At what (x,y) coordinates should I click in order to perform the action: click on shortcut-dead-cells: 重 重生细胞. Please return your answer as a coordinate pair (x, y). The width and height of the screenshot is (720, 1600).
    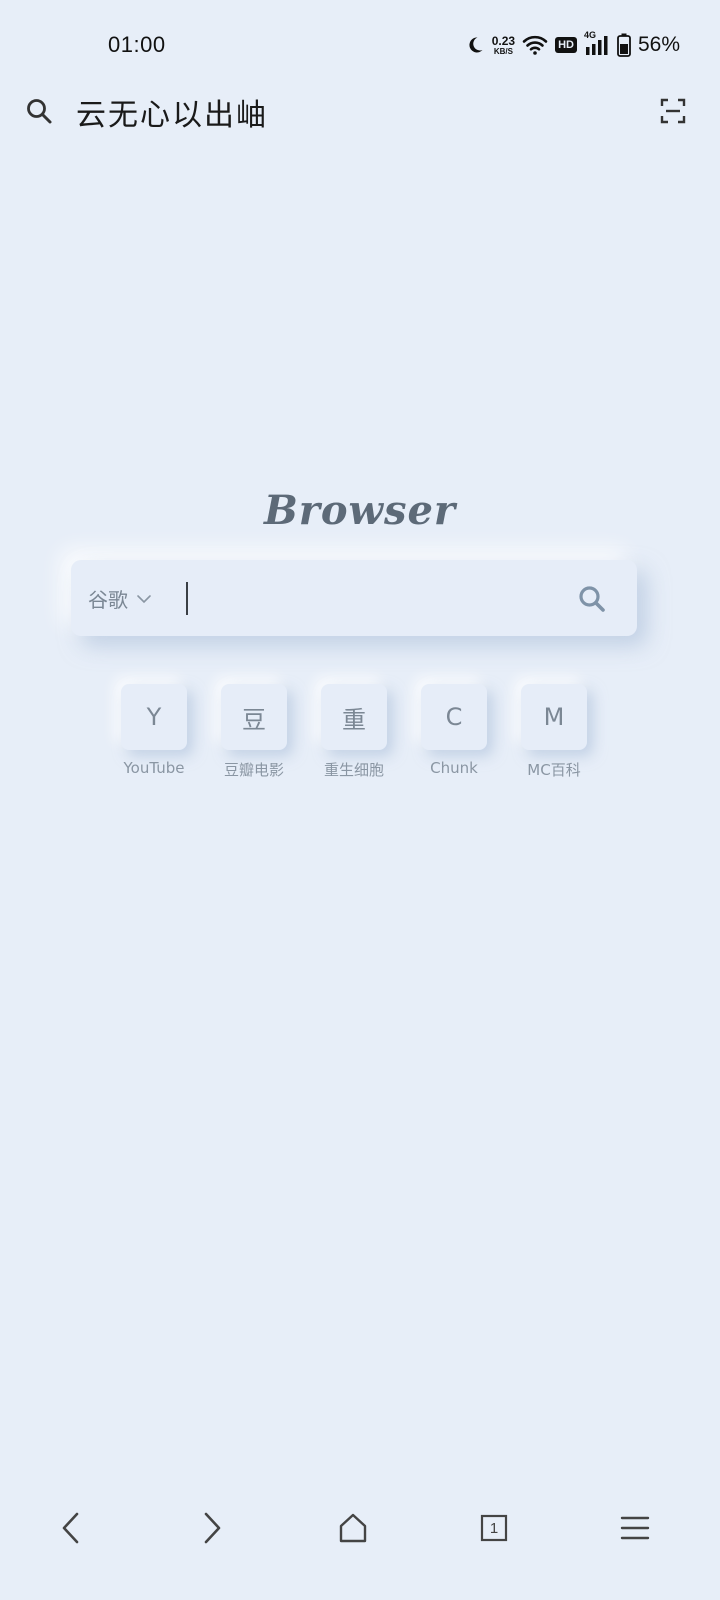
    Looking at the image, I should click on (354, 732).